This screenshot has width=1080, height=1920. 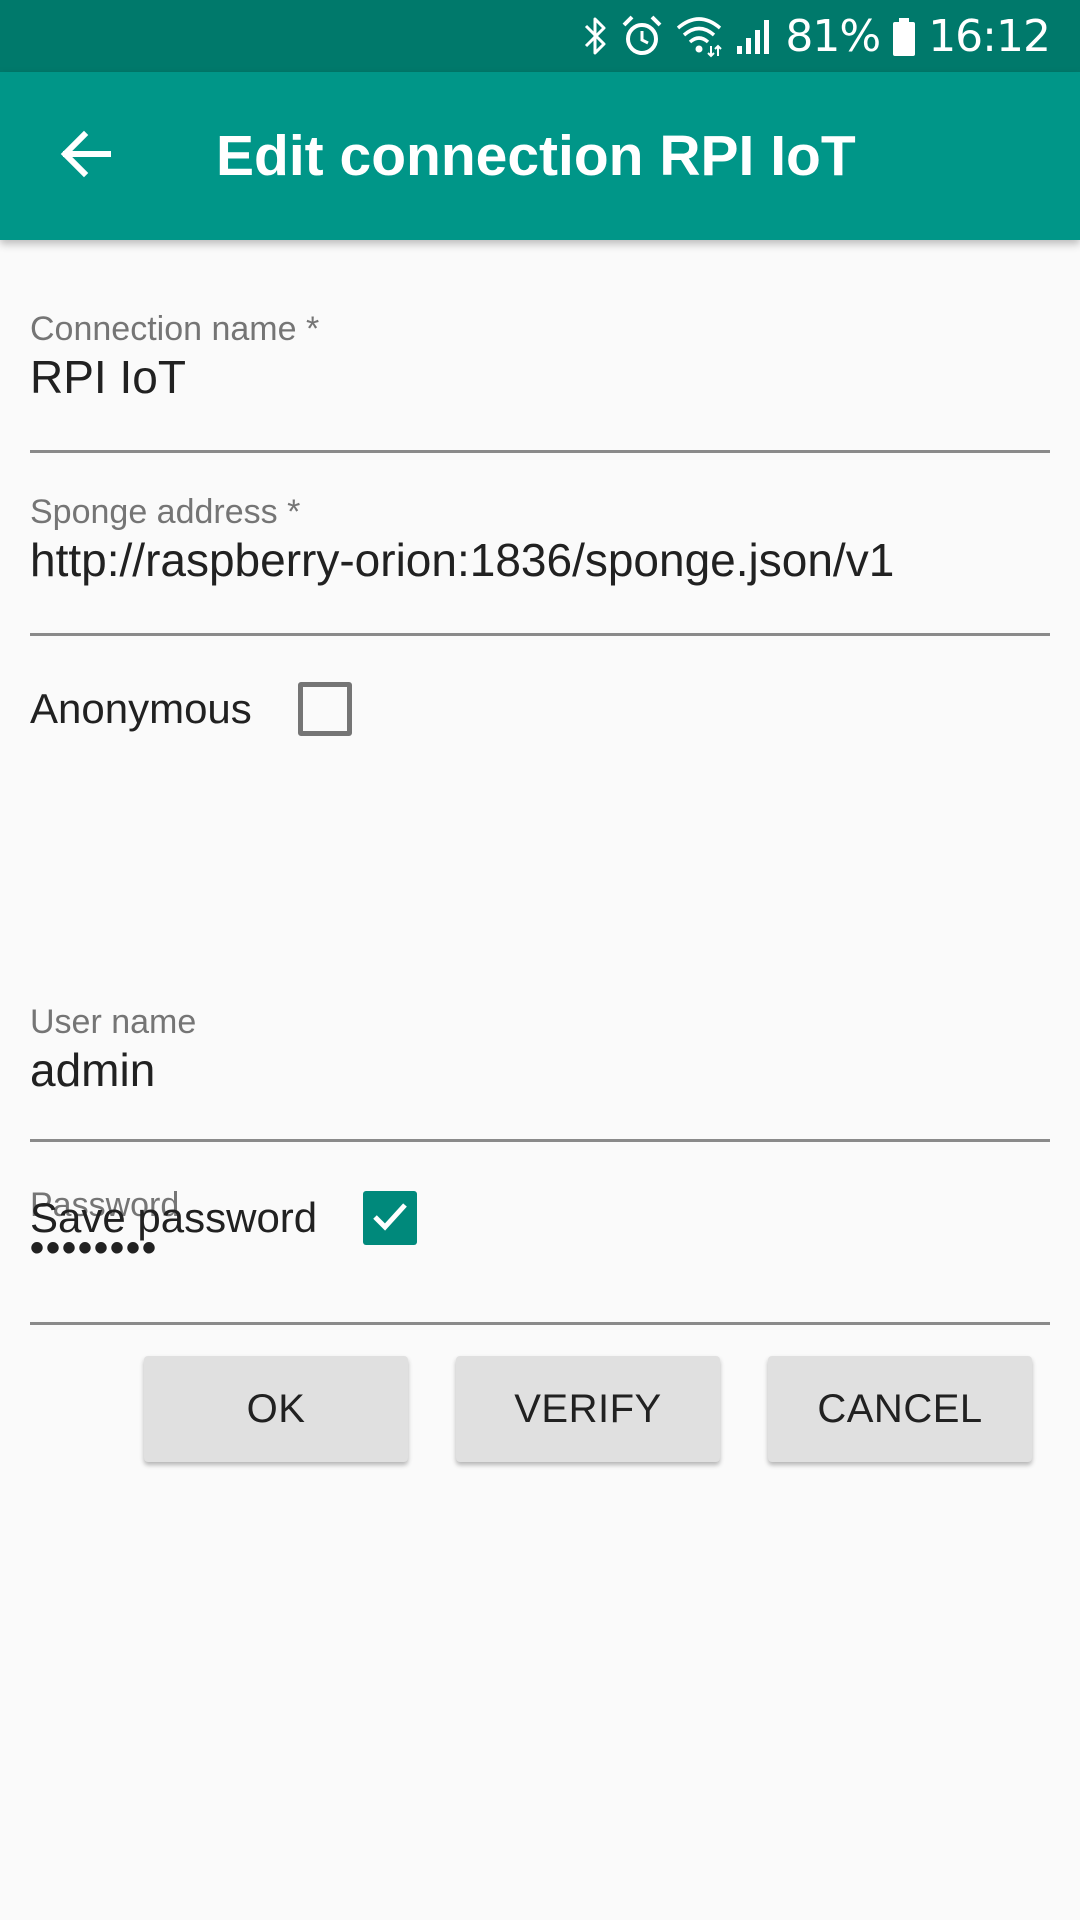 What do you see at coordinates (540, 377) in the screenshot?
I see `connection-name-input` at bounding box center [540, 377].